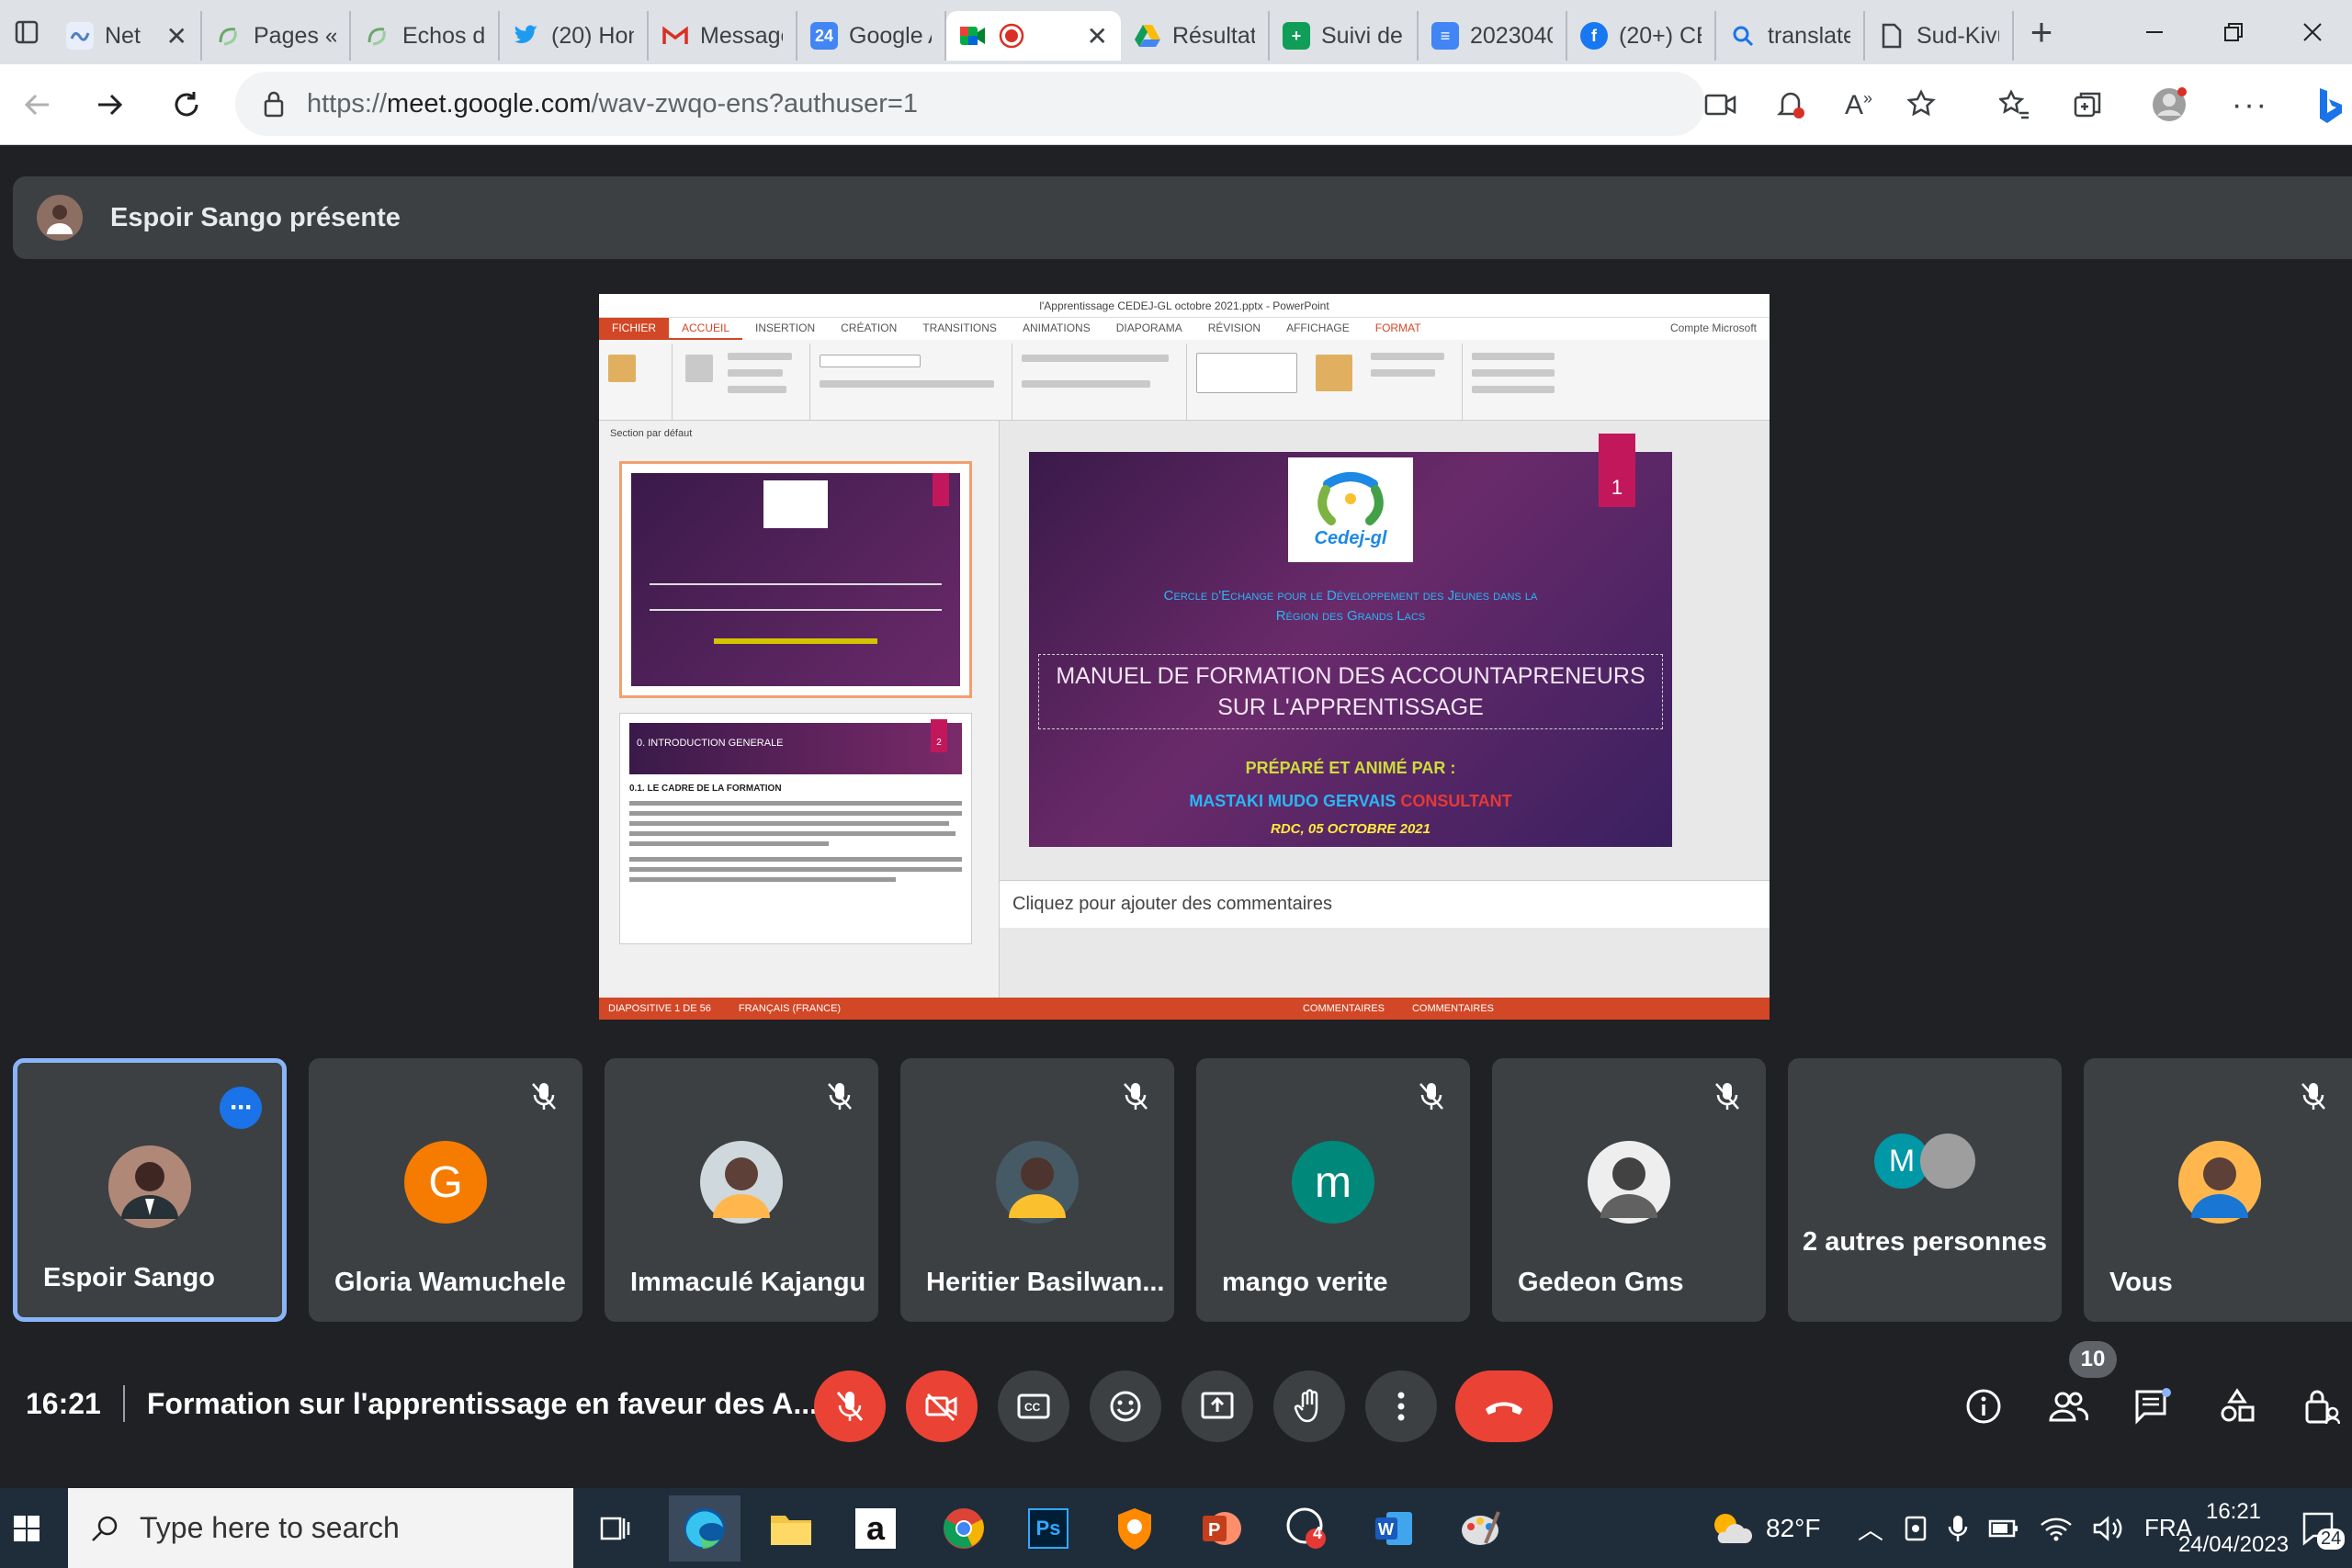 The width and height of the screenshot is (2352, 1568). What do you see at coordinates (2108, 1528) in the screenshot?
I see `speaker-icon` at bounding box center [2108, 1528].